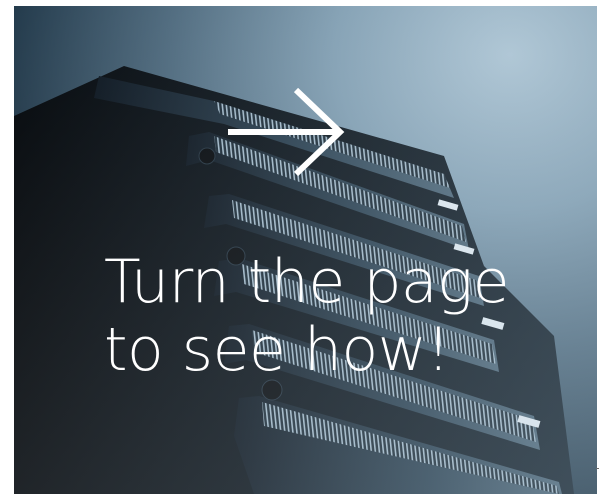 Image resolution: width=600 pixels, height=499 pixels. What do you see at coordinates (277, 350) in the screenshot?
I see `headline-line-2: to see how!` at bounding box center [277, 350].